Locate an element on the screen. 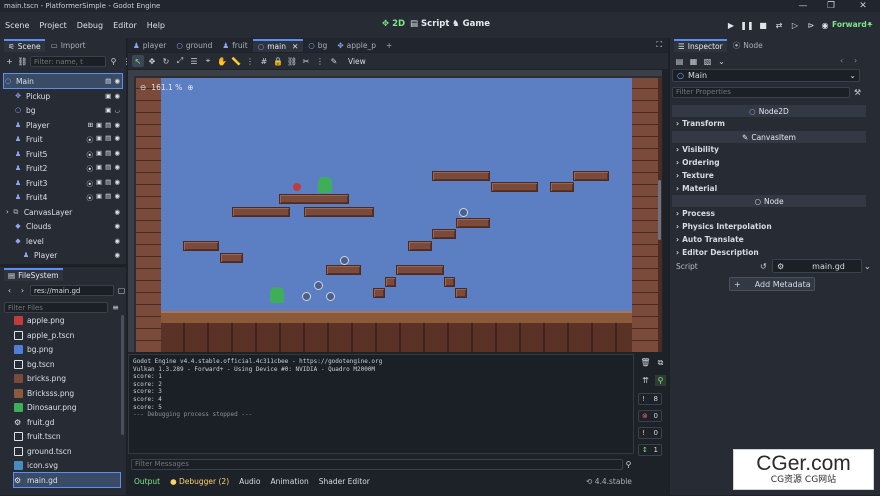 The image size is (880, 496). tab-node: ⦿ Node is located at coordinates (748, 45).